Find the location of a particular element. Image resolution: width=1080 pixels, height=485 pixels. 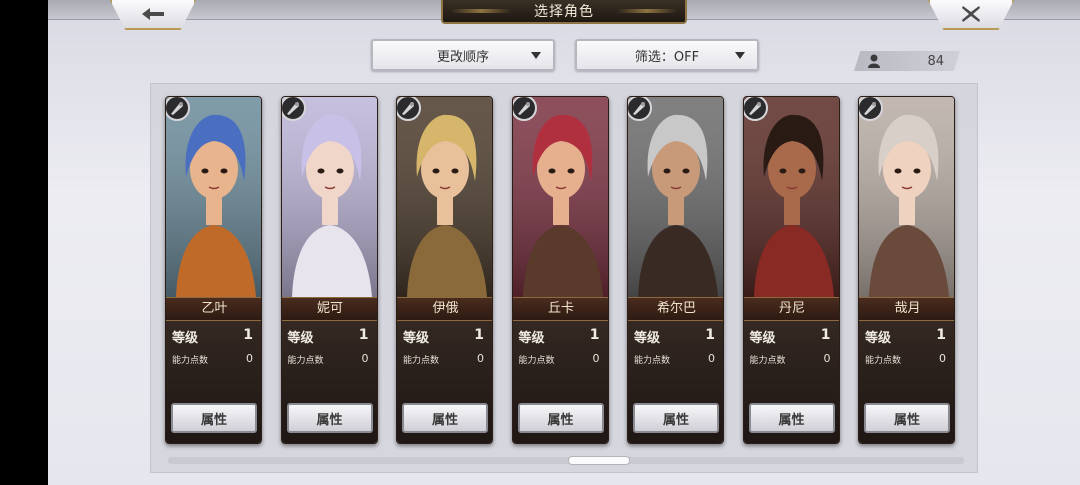

back-button is located at coordinates (153, 15).